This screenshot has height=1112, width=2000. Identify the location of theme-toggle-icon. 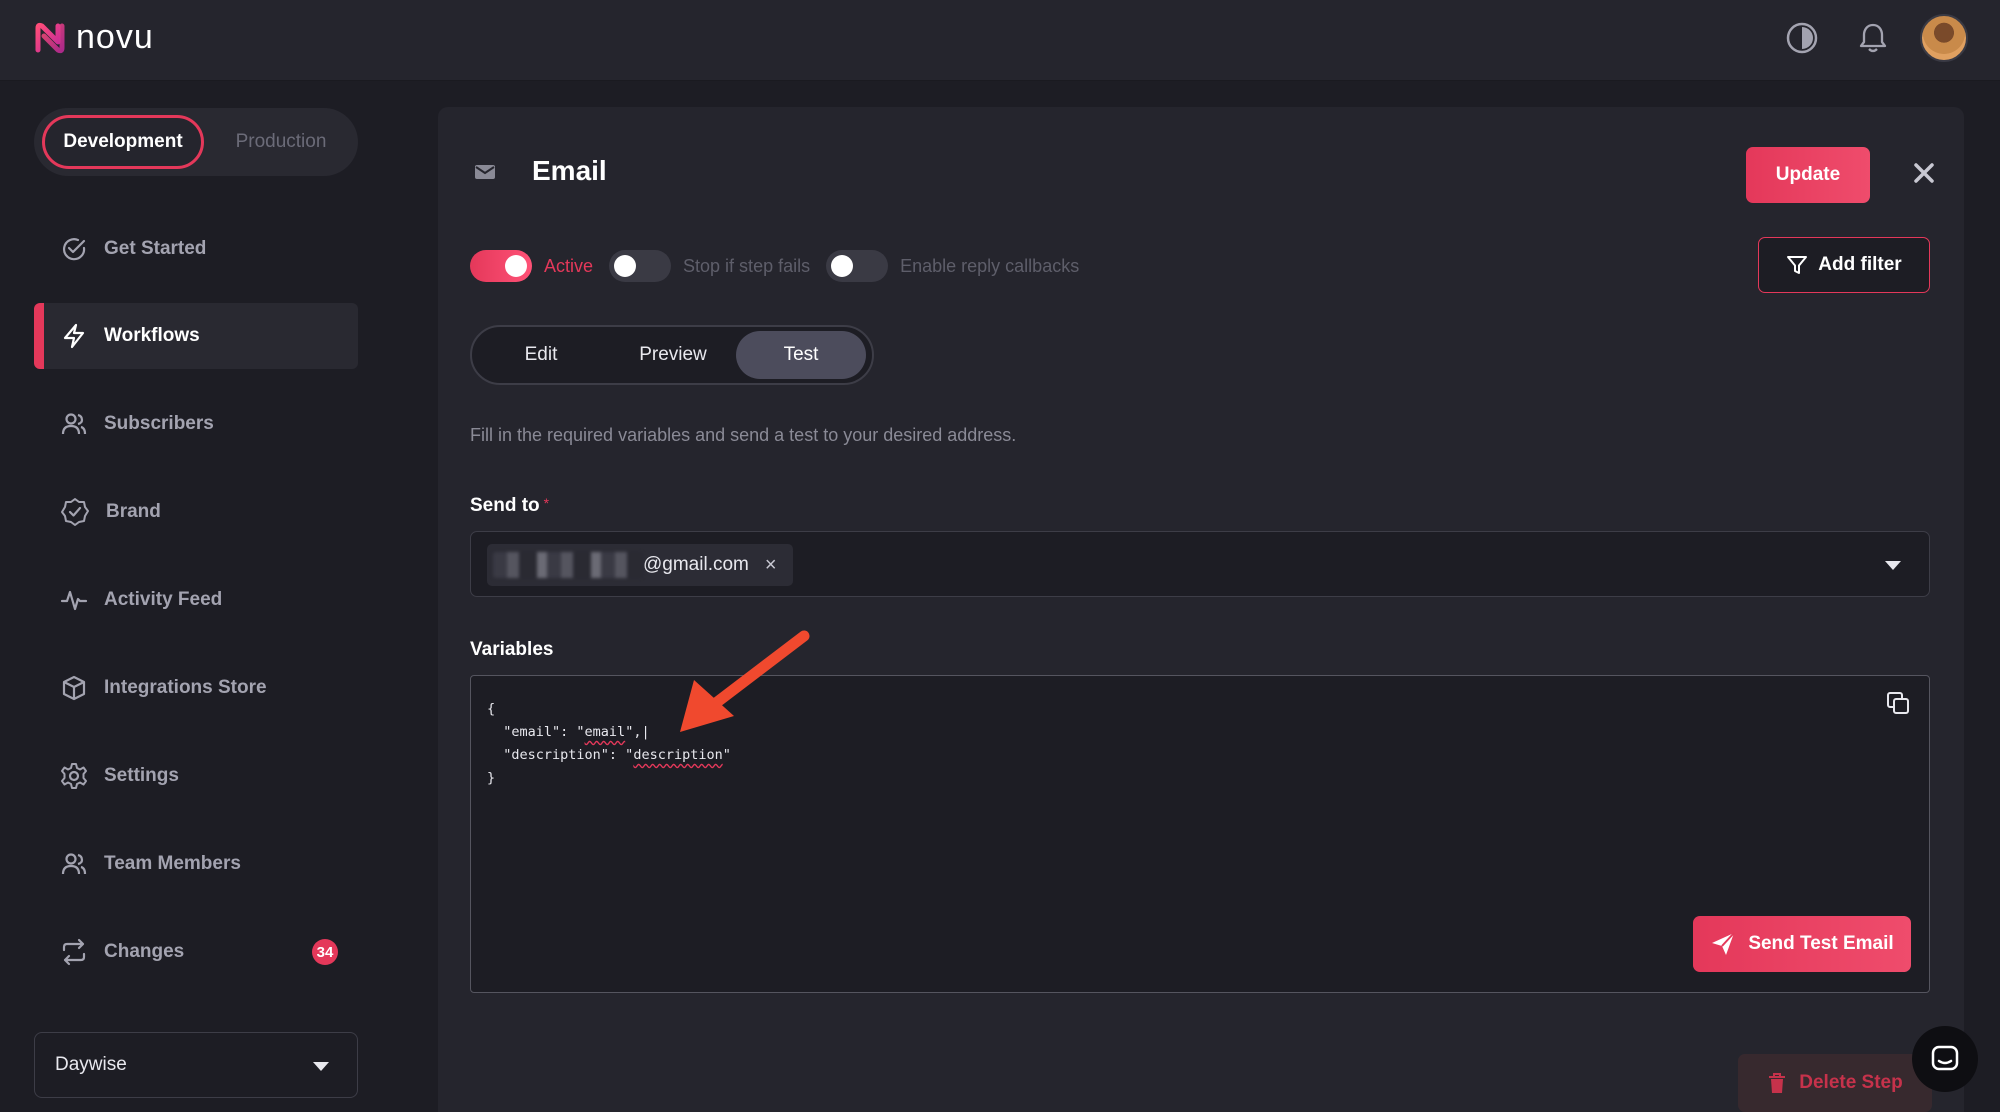
(1802, 38).